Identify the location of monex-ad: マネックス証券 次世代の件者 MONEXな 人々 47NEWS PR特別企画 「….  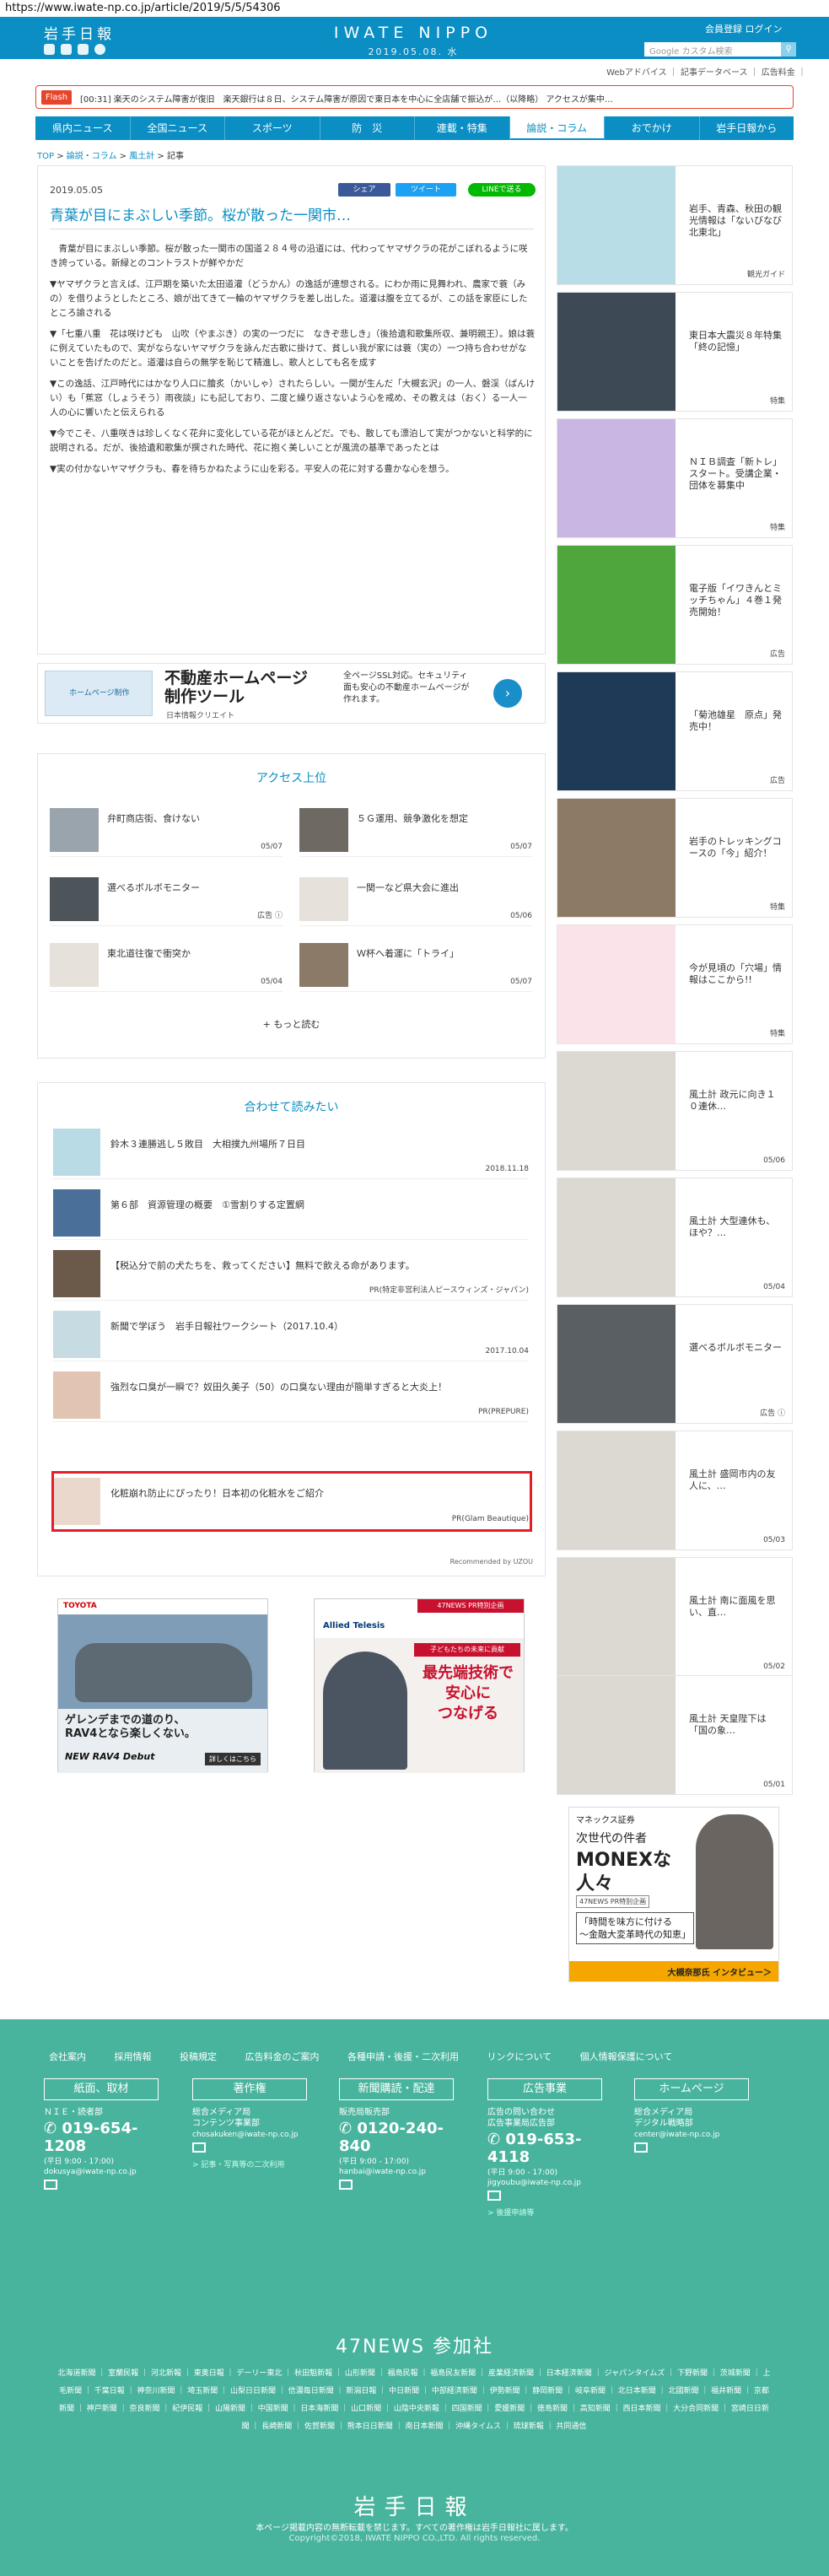
(673, 1894).